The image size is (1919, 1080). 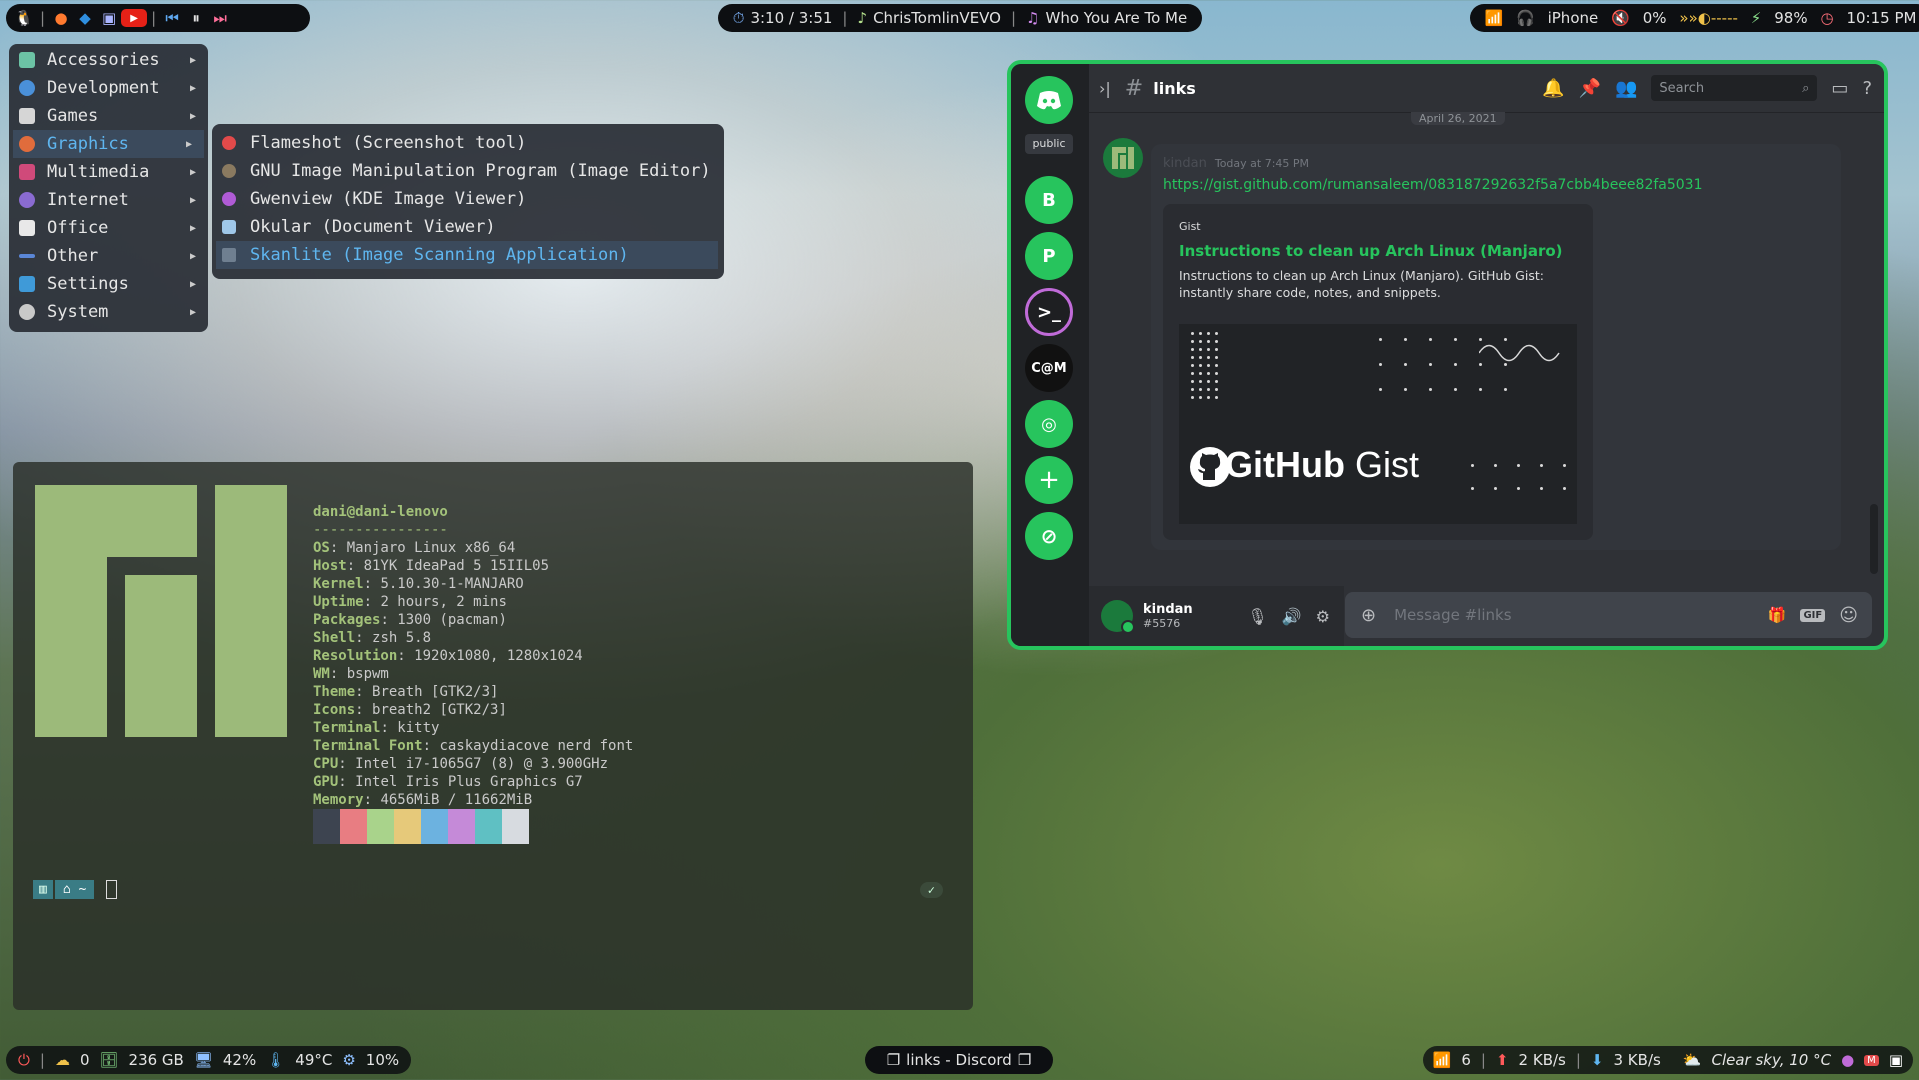 What do you see at coordinates (1608, 615) in the screenshot?
I see `message-composer: ⊕ Message #links 🎁 GIF ☺` at bounding box center [1608, 615].